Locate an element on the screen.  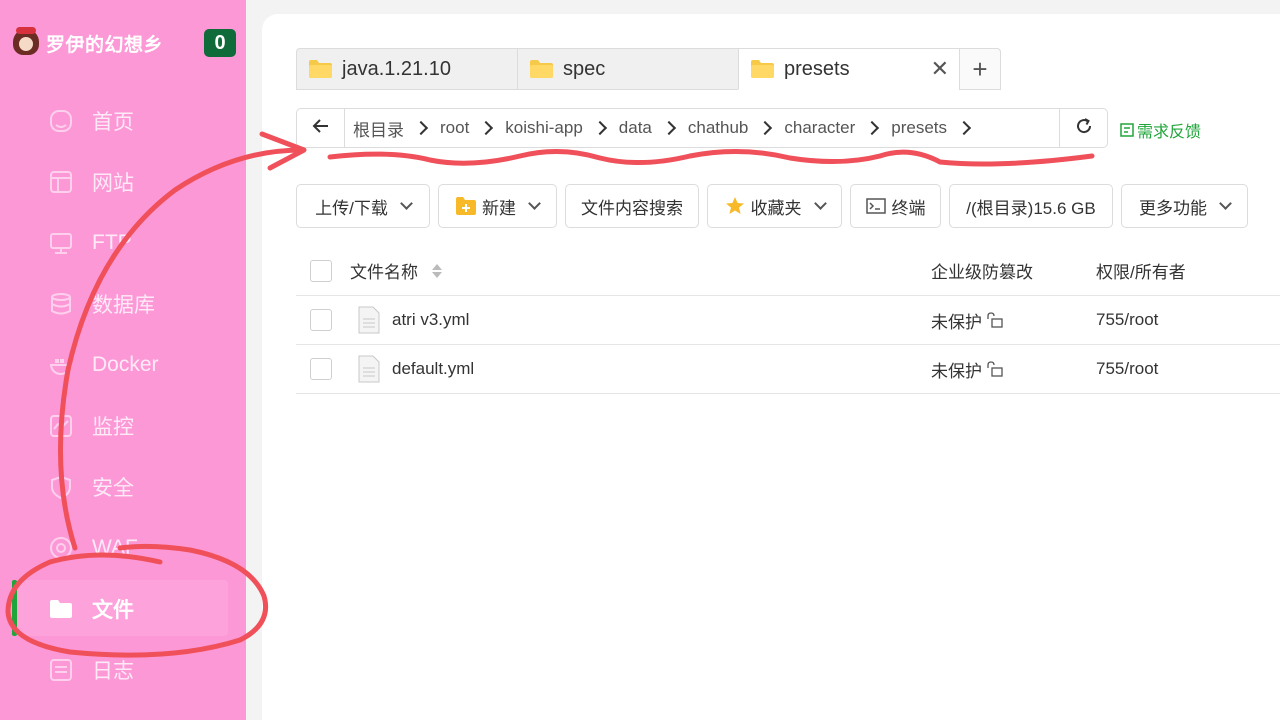
content-search-button: 文件内容搜索 is located at coordinates (632, 206).